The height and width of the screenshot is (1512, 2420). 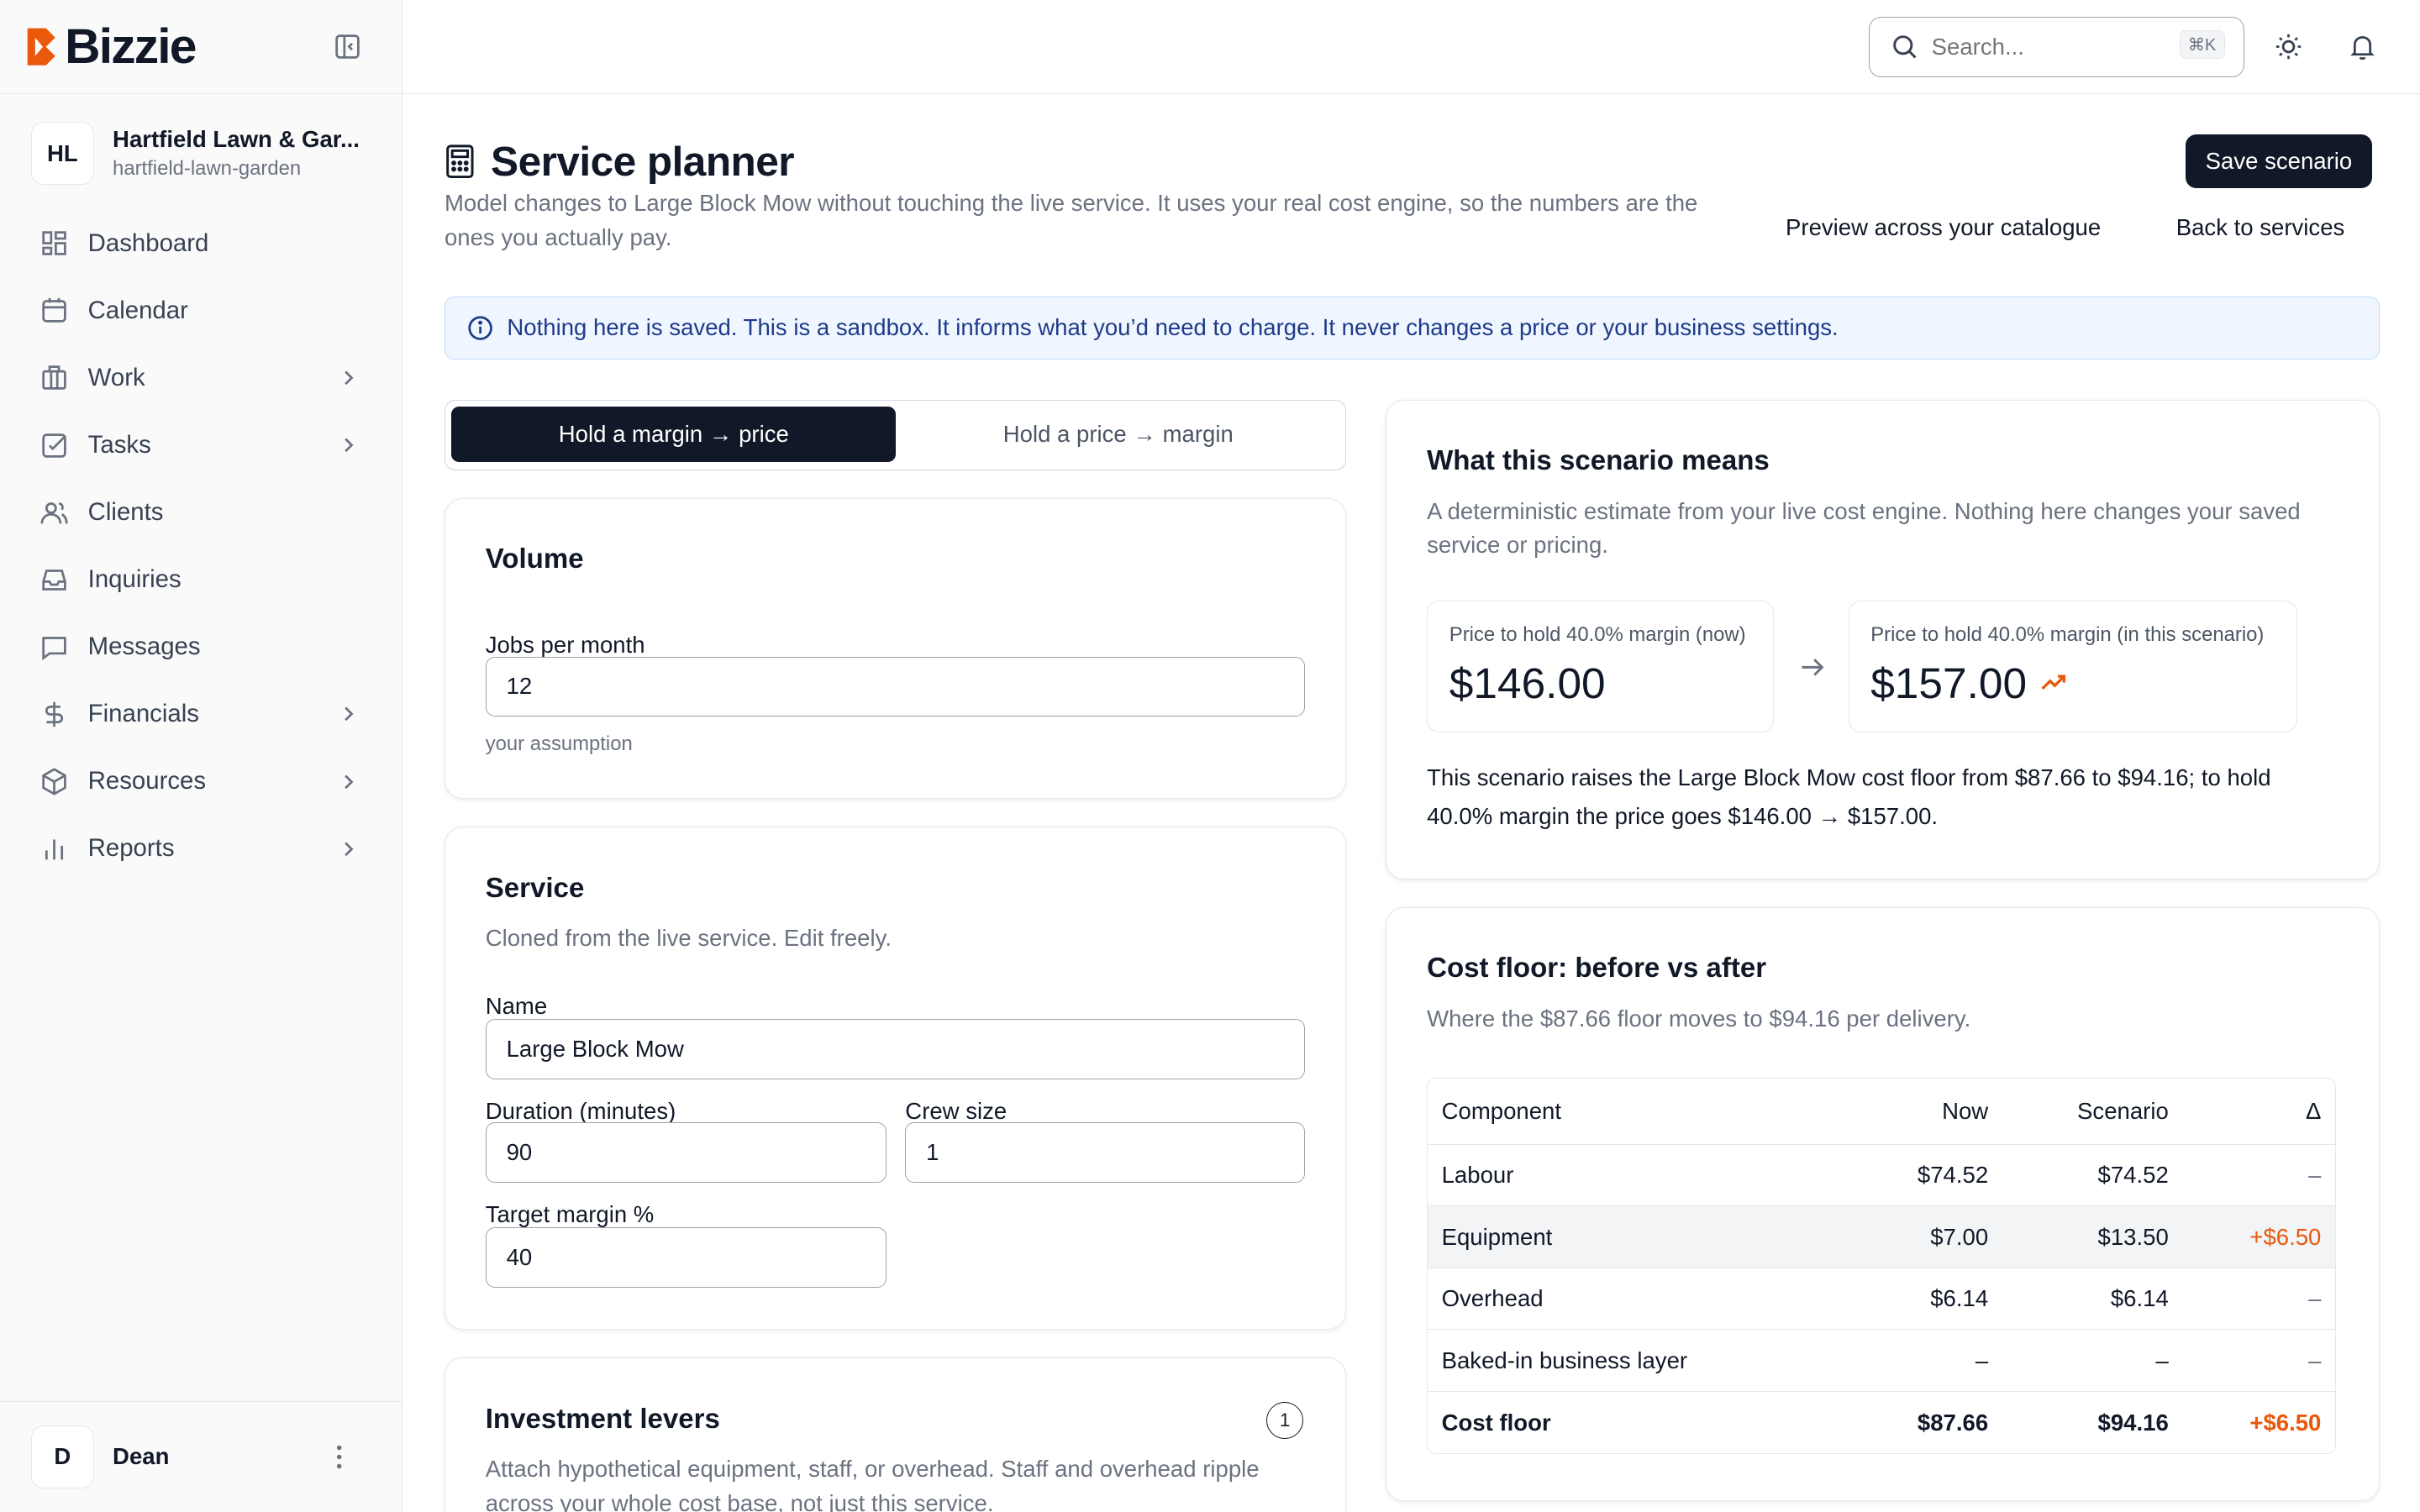 I want to click on sidebar-item-calendar: Calendar, so click(x=201, y=310).